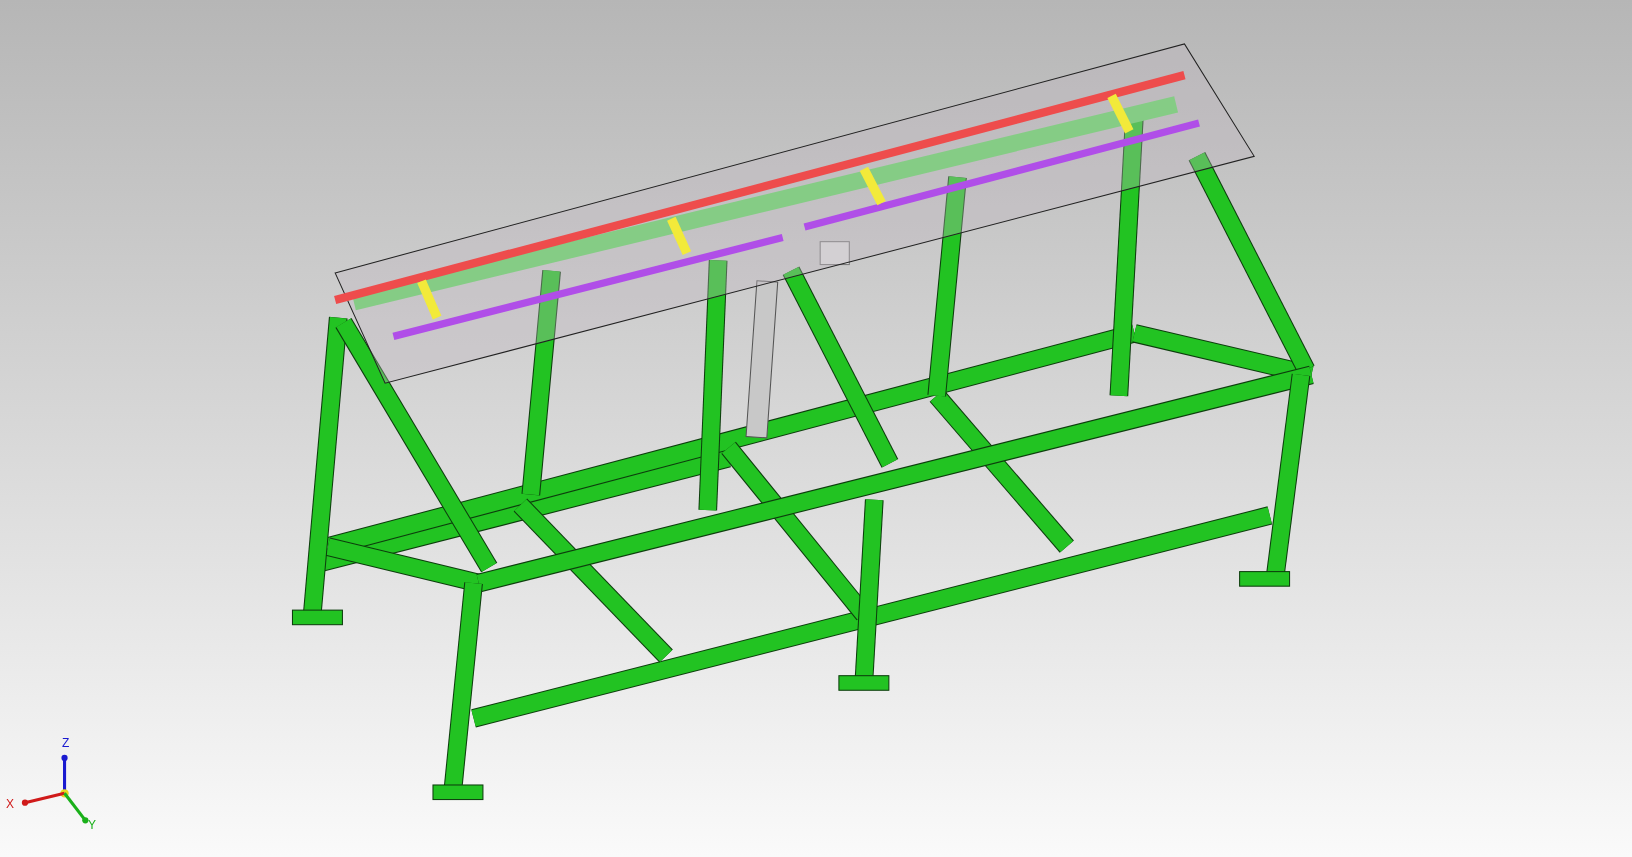 The height and width of the screenshot is (857, 1632). What do you see at coordinates (92, 825) in the screenshot?
I see `axis-label: Y` at bounding box center [92, 825].